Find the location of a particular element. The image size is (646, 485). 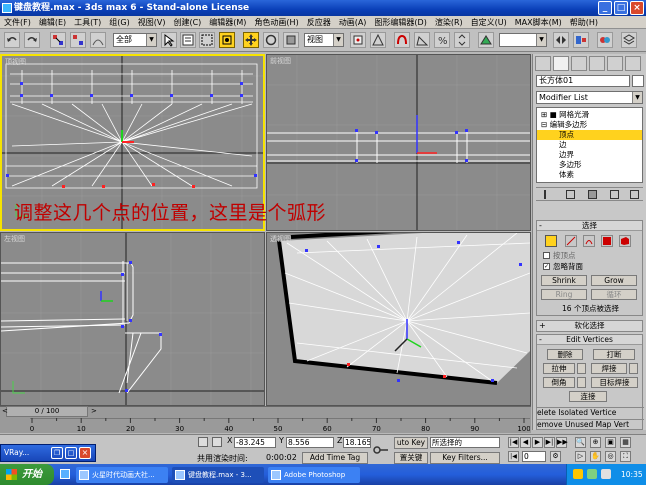

y-coordinate-field: 8.556 is located at coordinates (310, 442).